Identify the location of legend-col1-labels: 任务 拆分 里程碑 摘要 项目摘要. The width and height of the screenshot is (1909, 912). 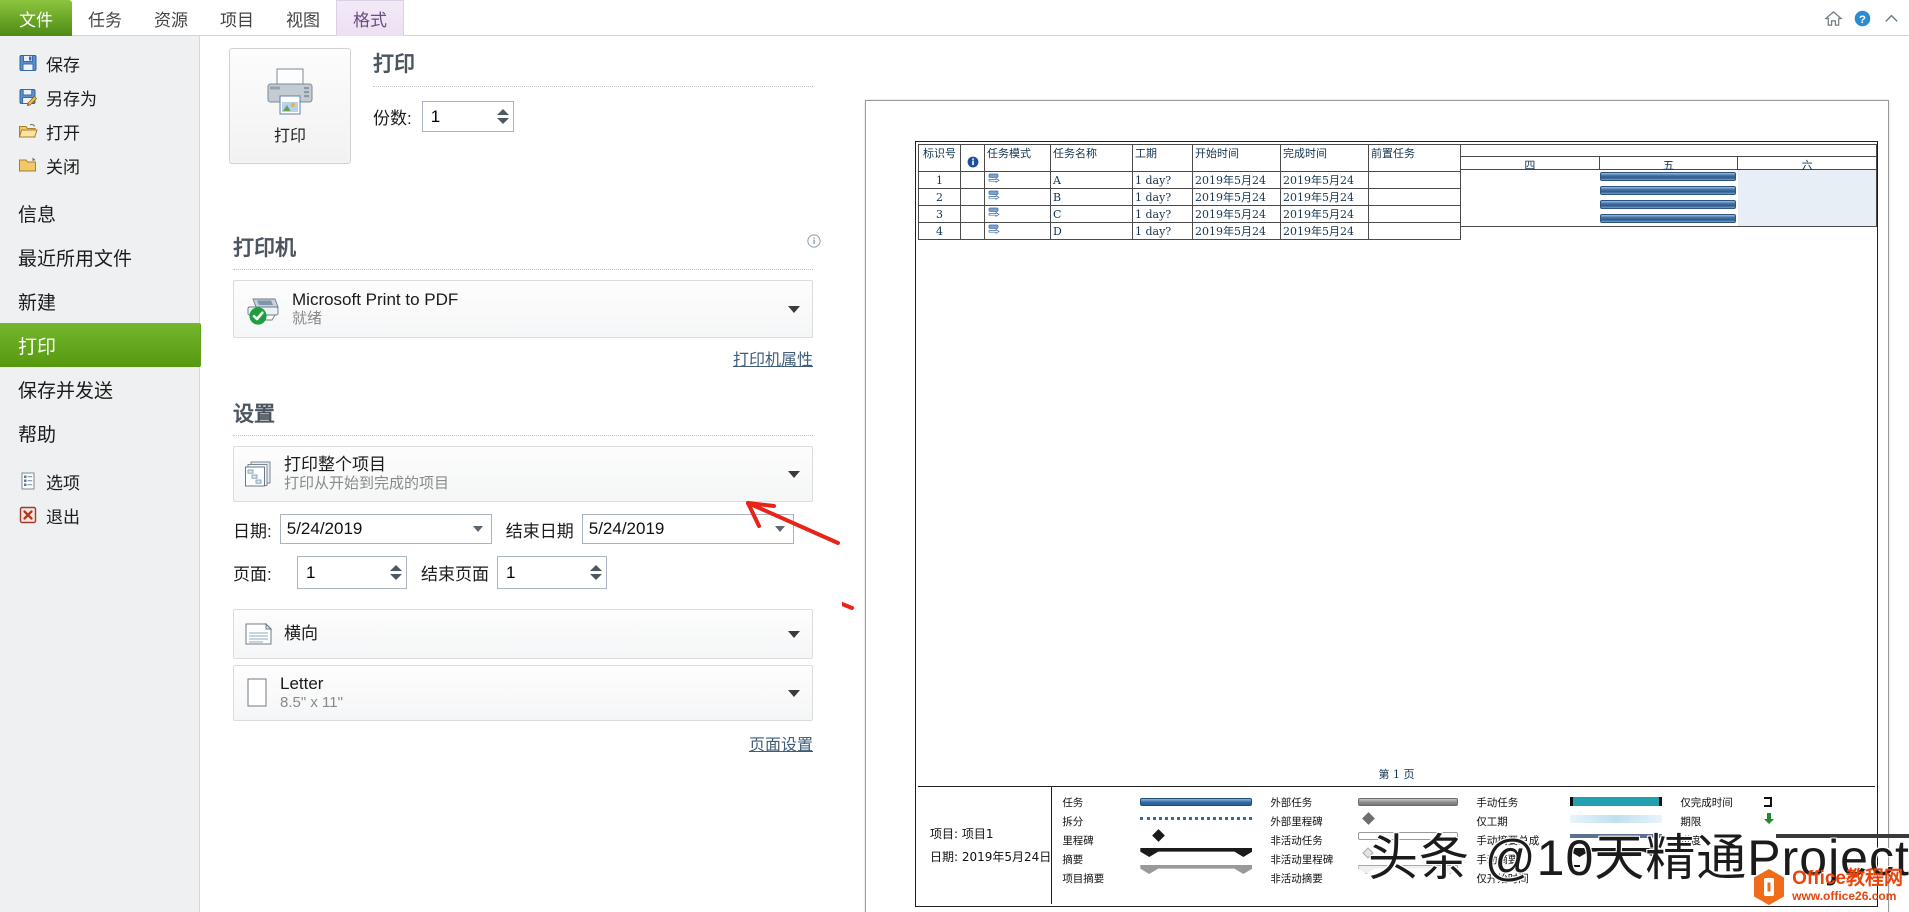
(1100, 849).